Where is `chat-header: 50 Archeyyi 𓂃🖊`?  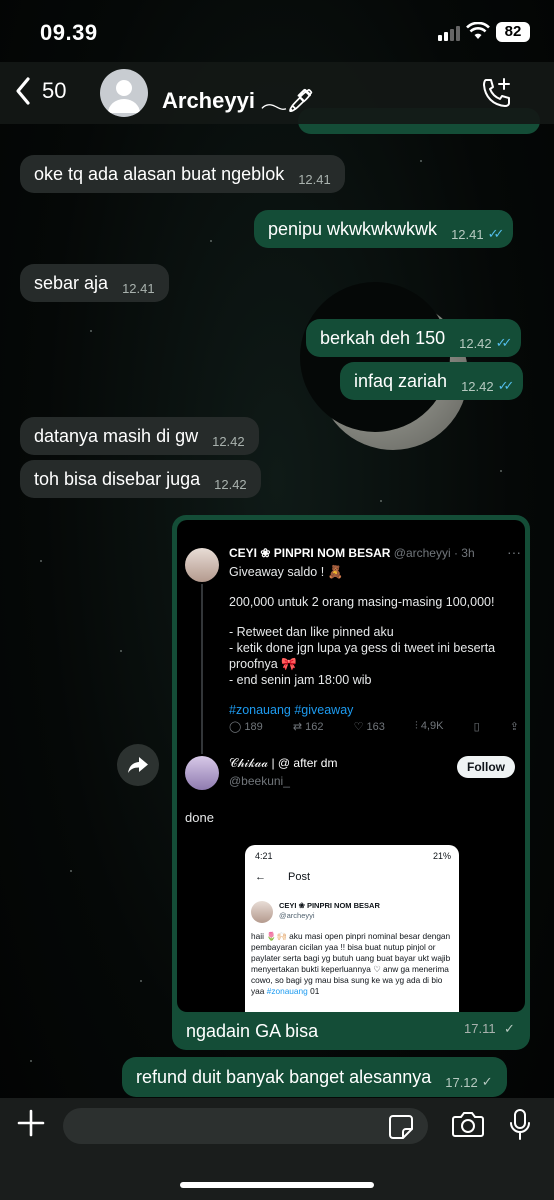 chat-header: 50 Archeyyi 𓂃🖊 is located at coordinates (277, 93).